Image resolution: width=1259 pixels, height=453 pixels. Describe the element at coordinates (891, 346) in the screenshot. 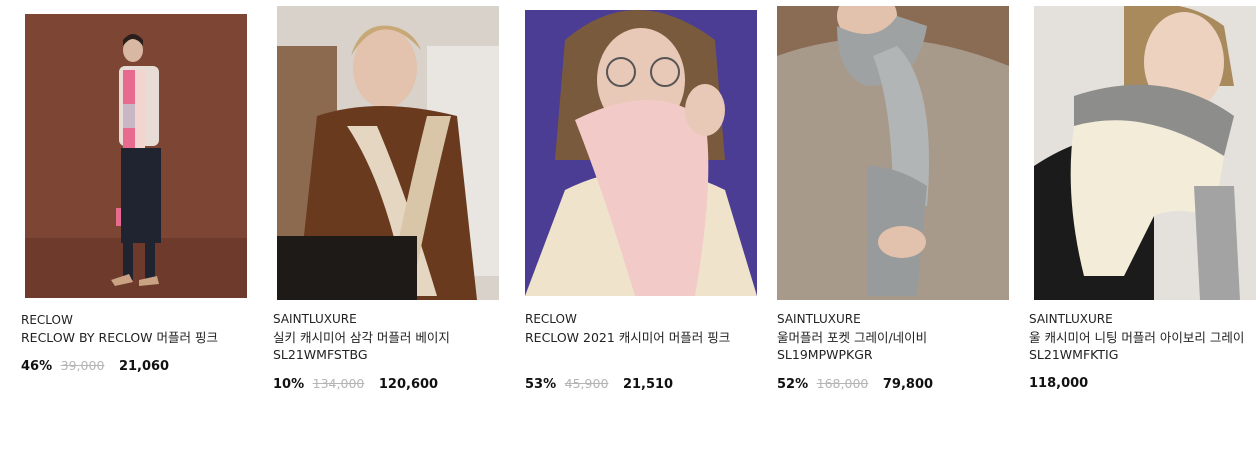

I see `product-name: 울머플러 포켓 그레이/네이비 SL19MPWPKGR` at that location.